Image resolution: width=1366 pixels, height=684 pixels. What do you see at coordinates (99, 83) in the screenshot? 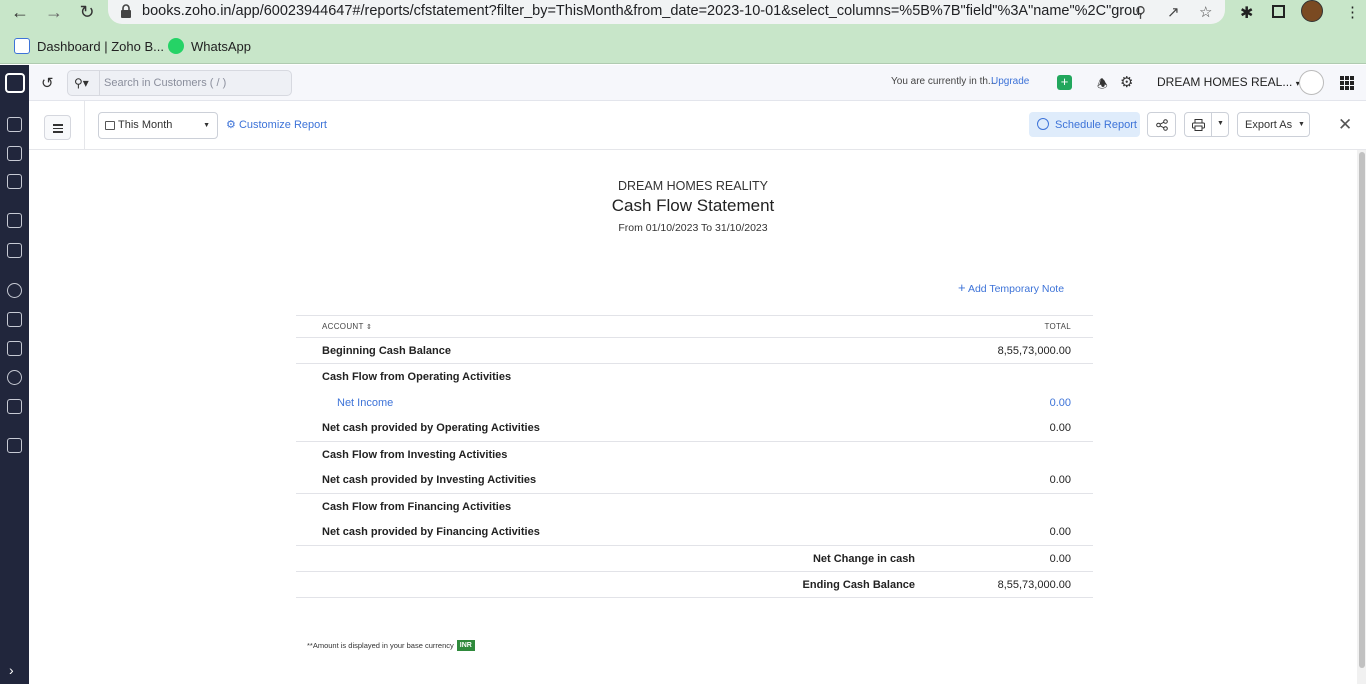
I see `search-divider` at bounding box center [99, 83].